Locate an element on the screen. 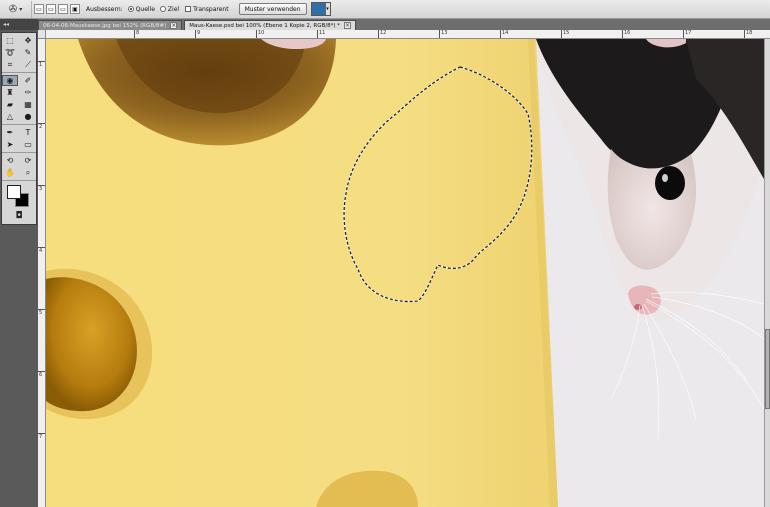 The width and height of the screenshot is (770, 507). ruler-number: 1 is located at coordinates (41, 64).